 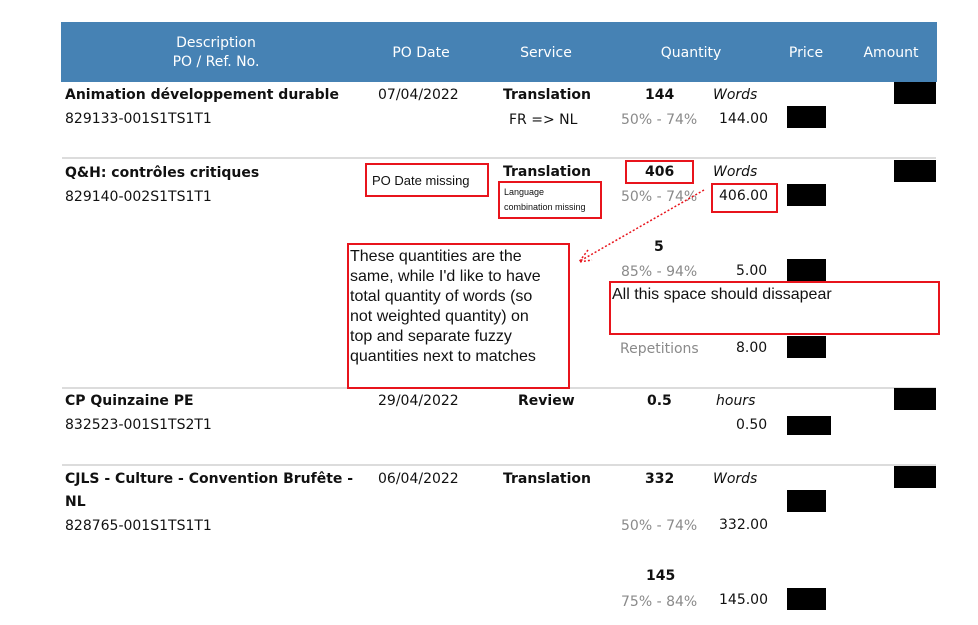 What do you see at coordinates (585, 256) in the screenshot?
I see `arrow-head-icon` at bounding box center [585, 256].